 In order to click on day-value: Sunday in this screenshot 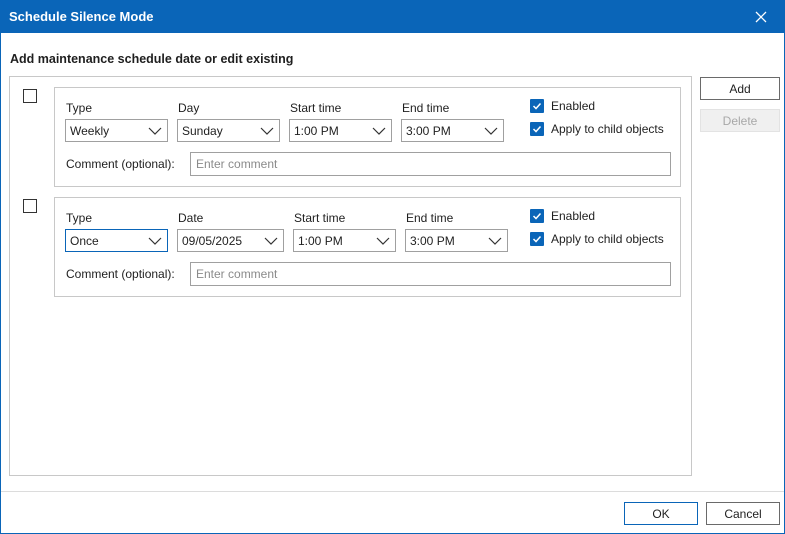, I will do `click(202, 131)`.